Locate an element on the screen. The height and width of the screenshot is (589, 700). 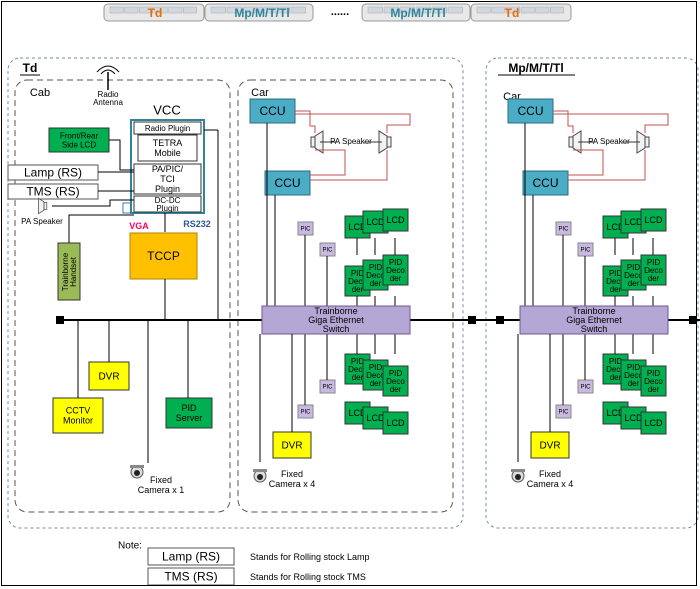
giga-ethernet-switch-mp: Trainborne Giga Ethernet Switch is located at coordinates (594, 320).